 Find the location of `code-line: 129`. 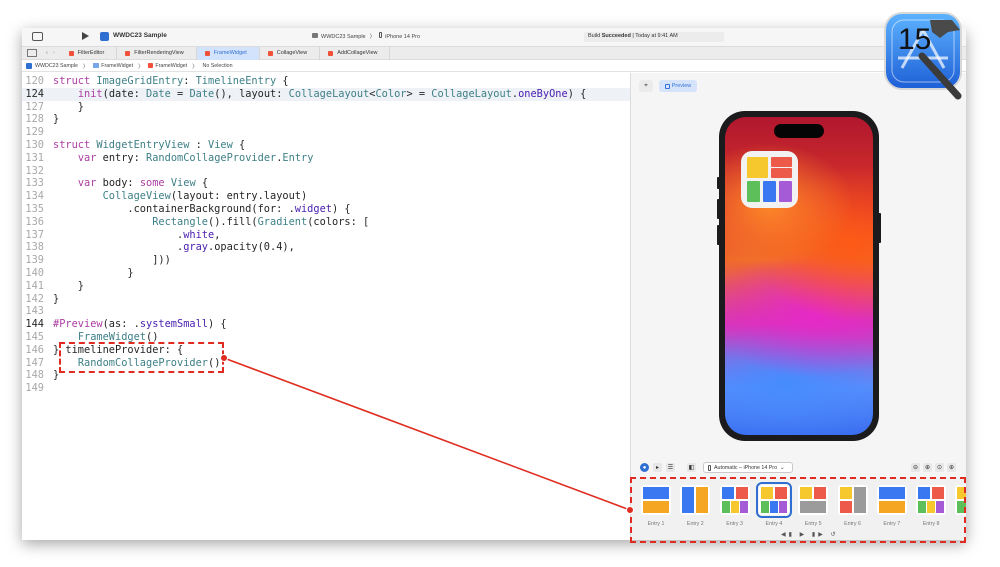

code-line: 129 is located at coordinates (326, 132).